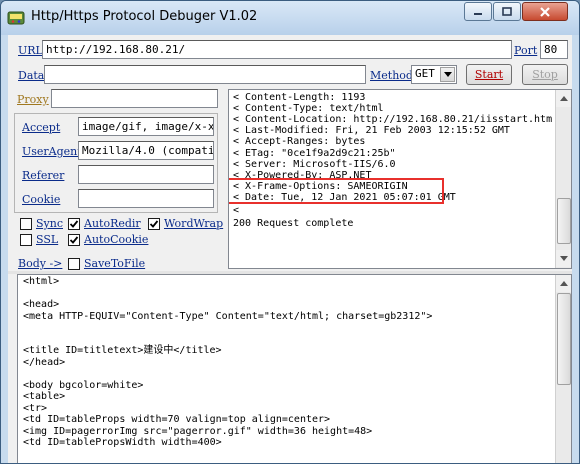  I want to click on data-input, so click(205, 74).